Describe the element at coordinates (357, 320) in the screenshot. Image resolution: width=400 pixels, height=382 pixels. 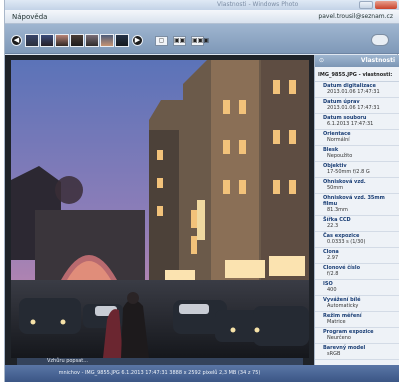
I see `property-row: Režim měření Matrice` at that location.